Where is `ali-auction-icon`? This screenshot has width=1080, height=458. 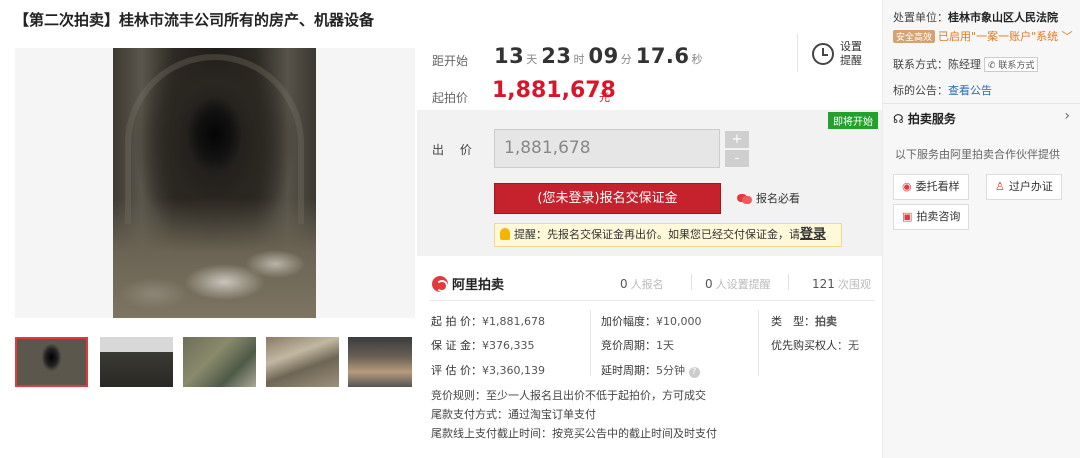
ali-auction-icon is located at coordinates (440, 283).